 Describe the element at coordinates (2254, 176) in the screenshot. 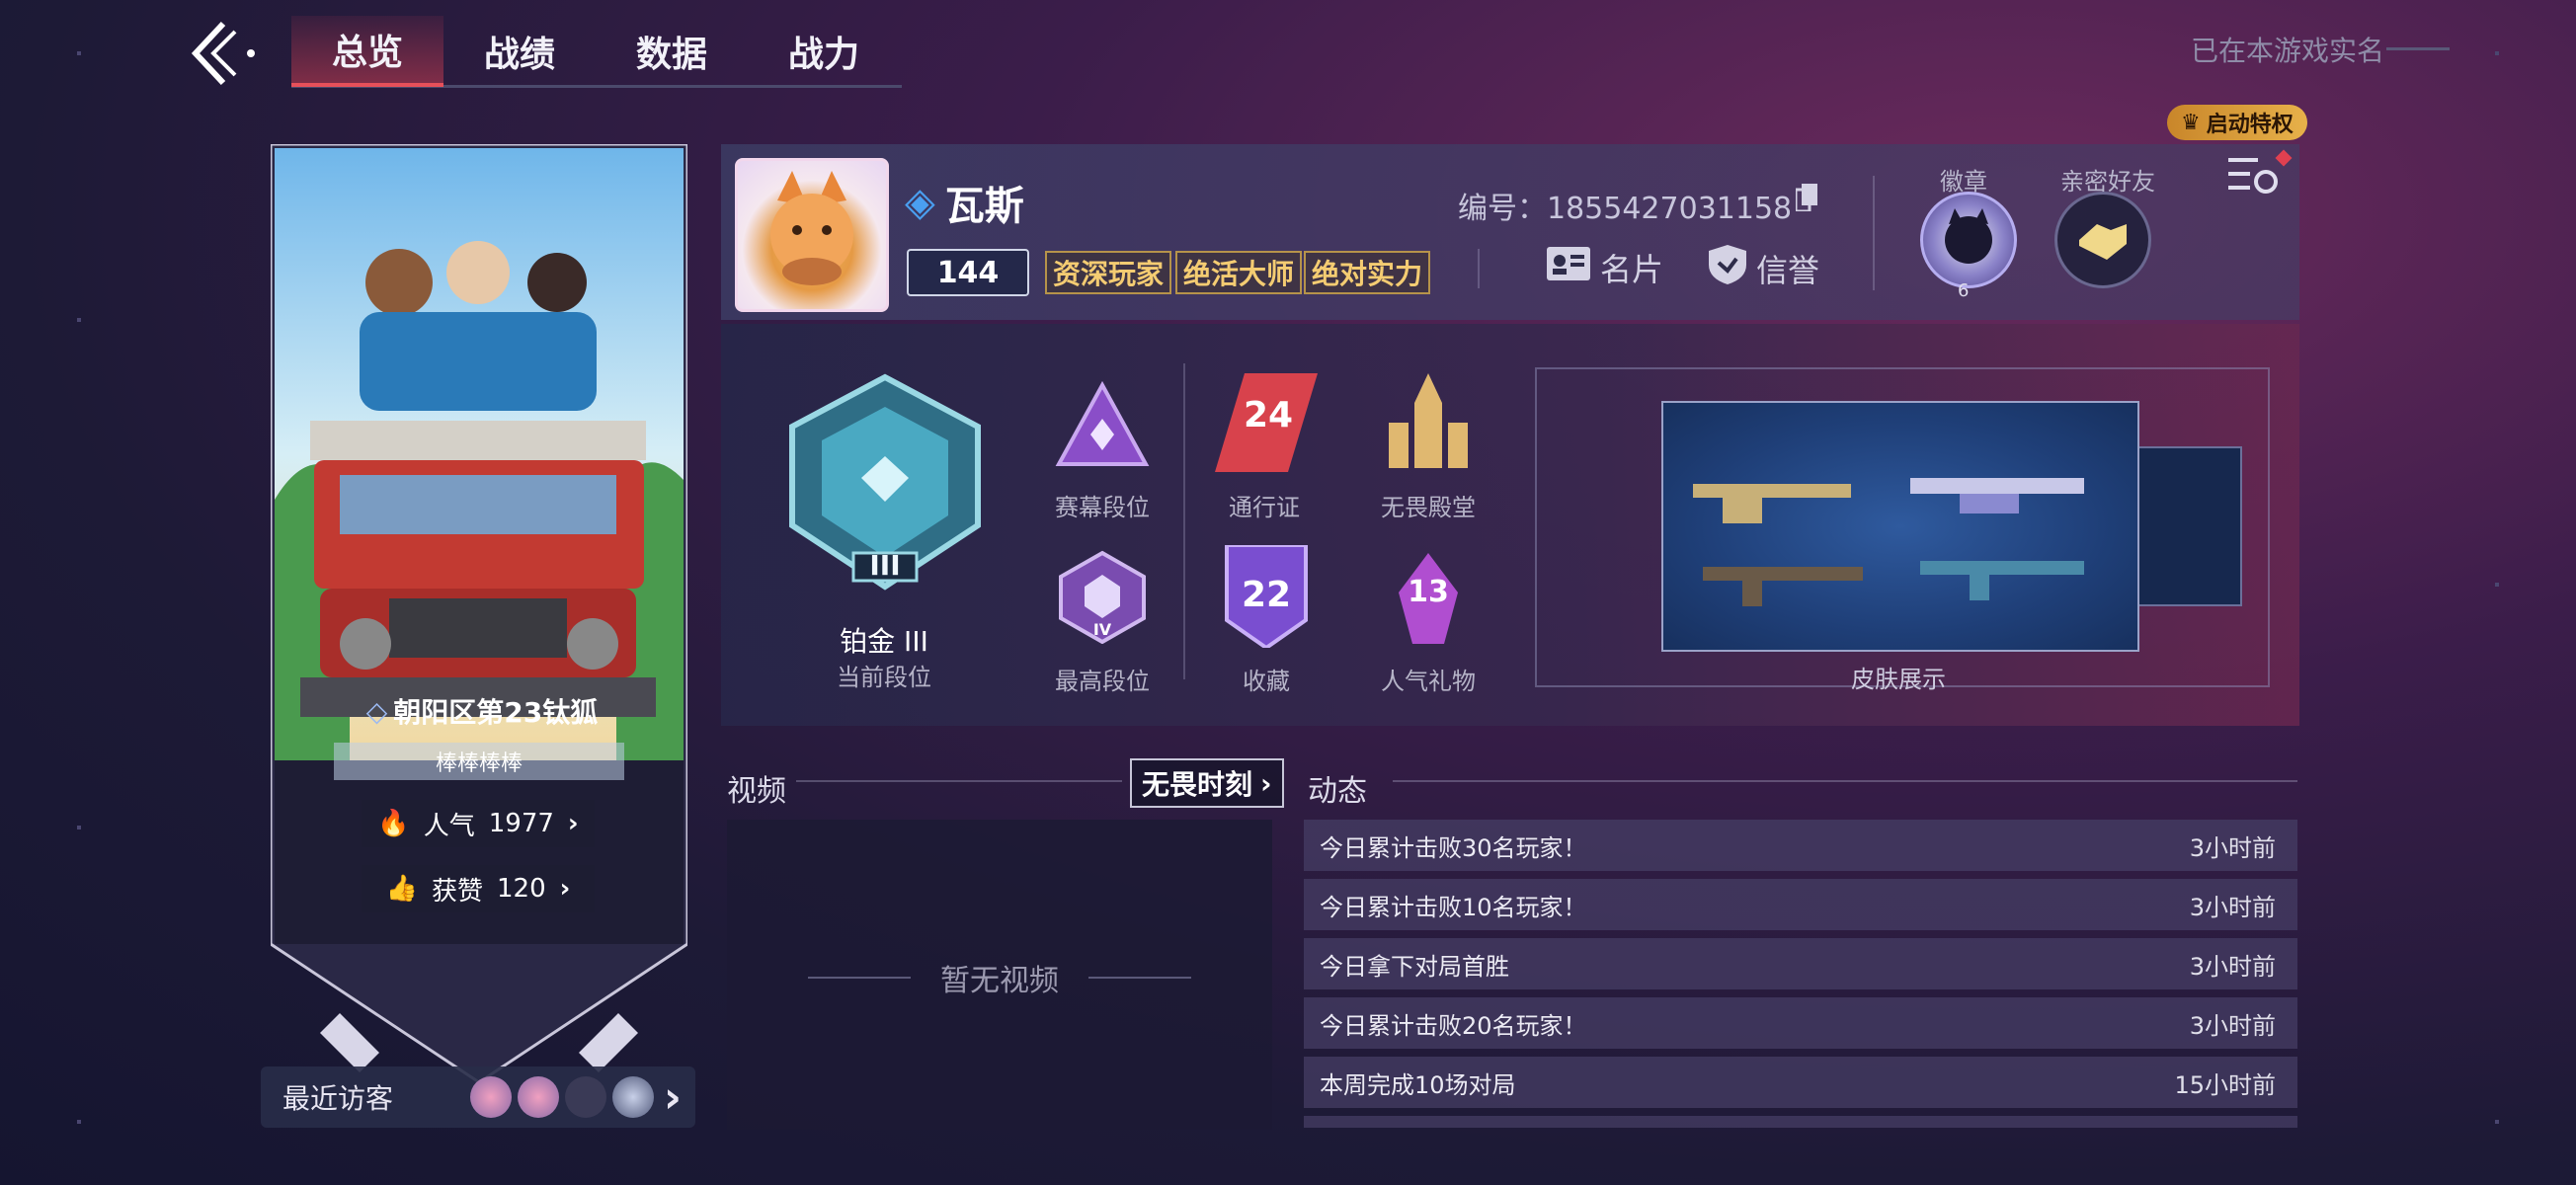

I see `settings-menu-icon` at that location.